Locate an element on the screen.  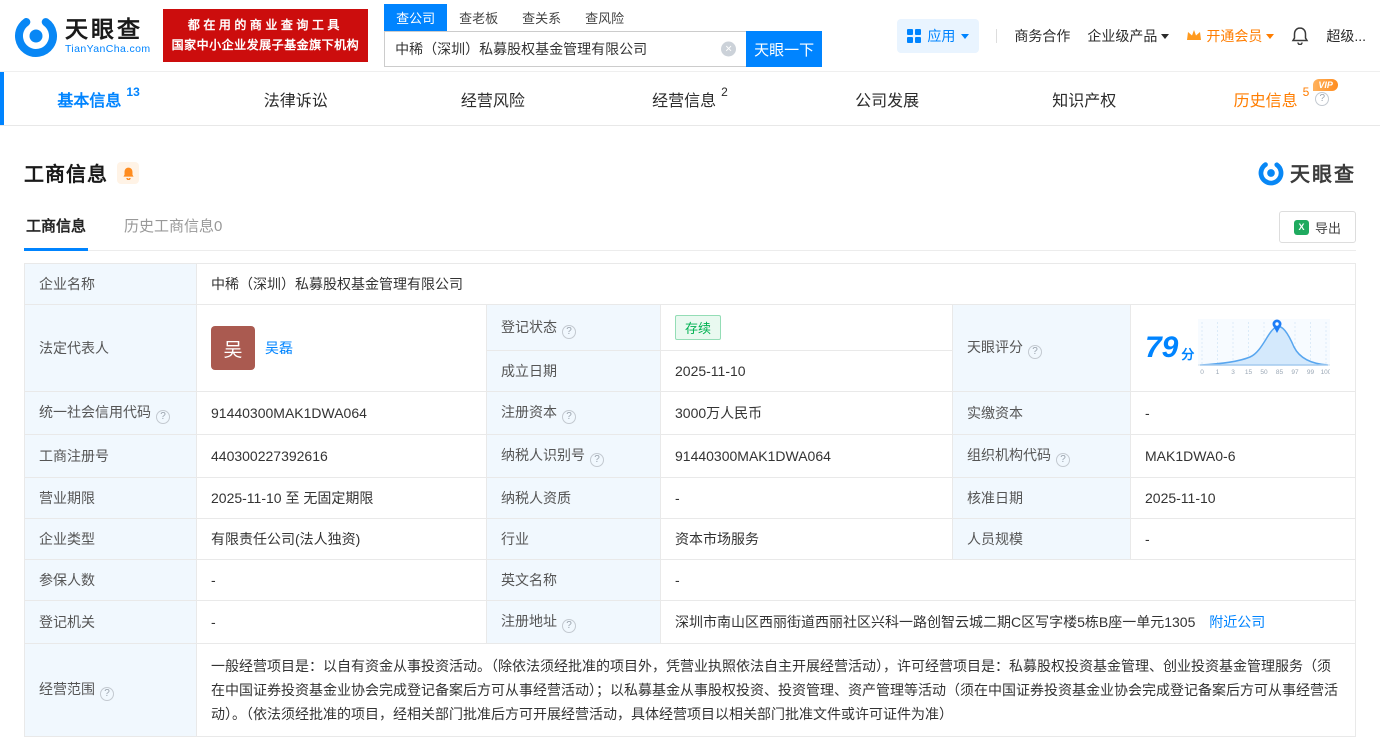
tax-qualification-label: 纳税人资质 is located at coordinates (573, 498).